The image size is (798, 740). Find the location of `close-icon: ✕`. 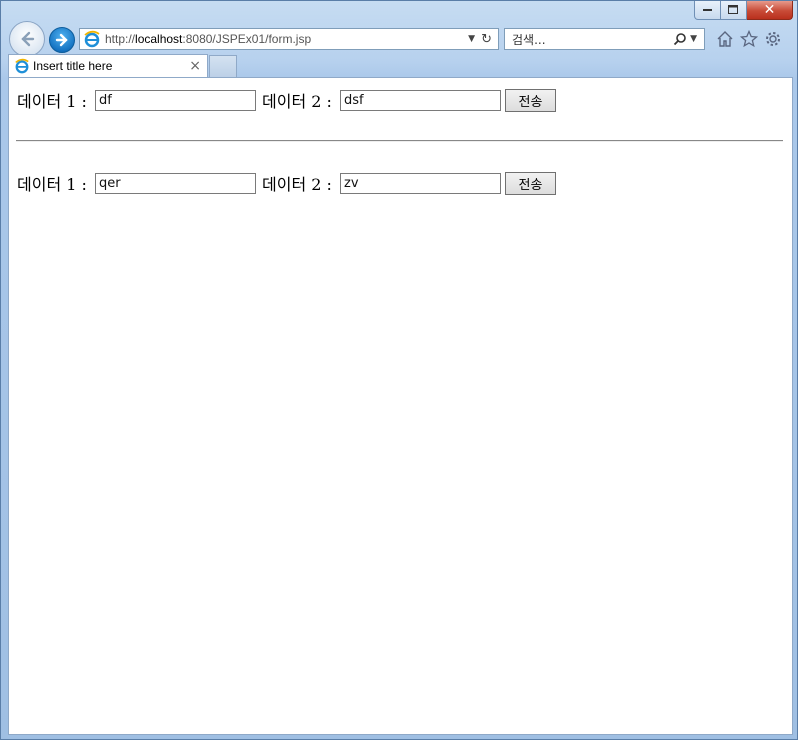

close-icon: ✕ is located at coordinates (769, 10).